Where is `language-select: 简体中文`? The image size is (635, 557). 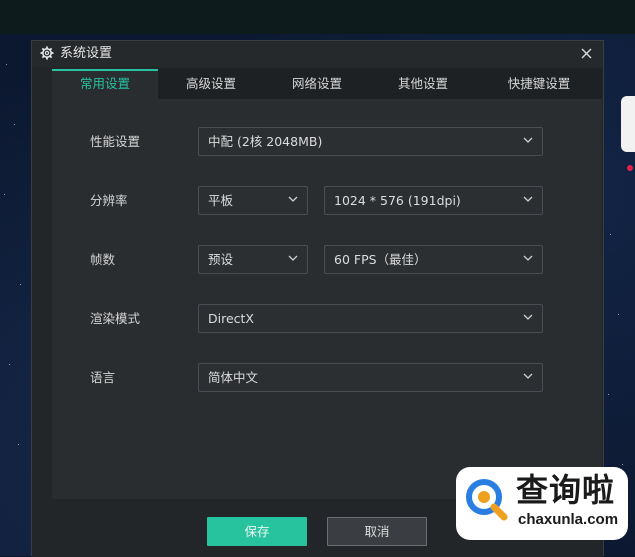 language-select: 简体中文 is located at coordinates (370, 377).